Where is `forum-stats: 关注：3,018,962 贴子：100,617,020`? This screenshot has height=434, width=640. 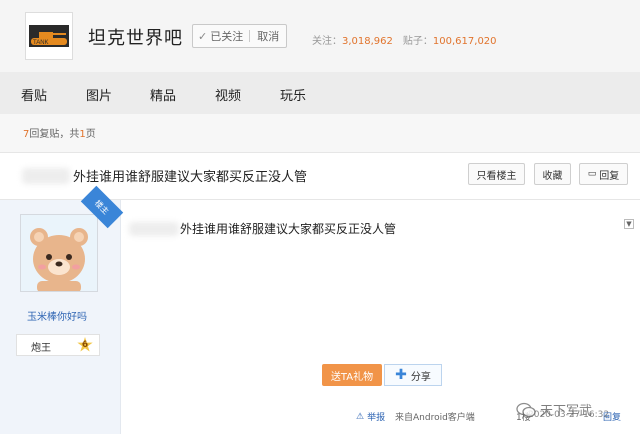
forum-stats: 关注：3,018,962 贴子：100,617,020 is located at coordinates (404, 39).